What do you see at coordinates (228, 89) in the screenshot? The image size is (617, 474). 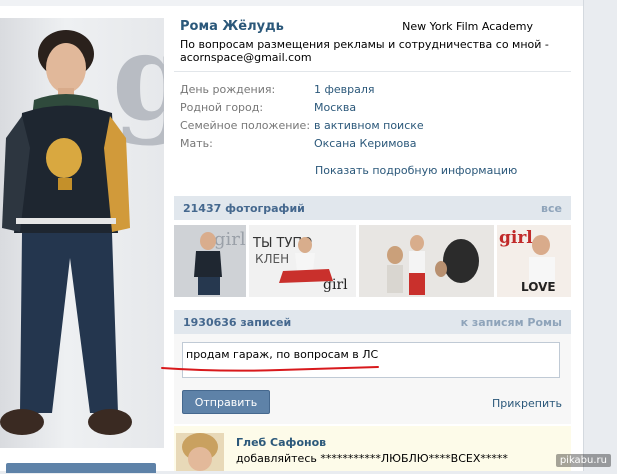 I see `info-label: День рождения:` at bounding box center [228, 89].